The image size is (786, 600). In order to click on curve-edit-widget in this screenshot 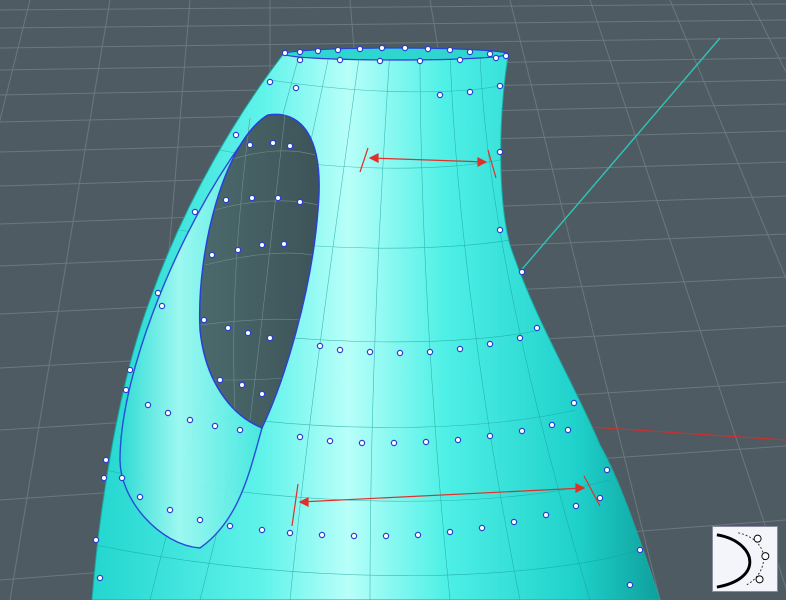, I will do `click(745, 559)`.